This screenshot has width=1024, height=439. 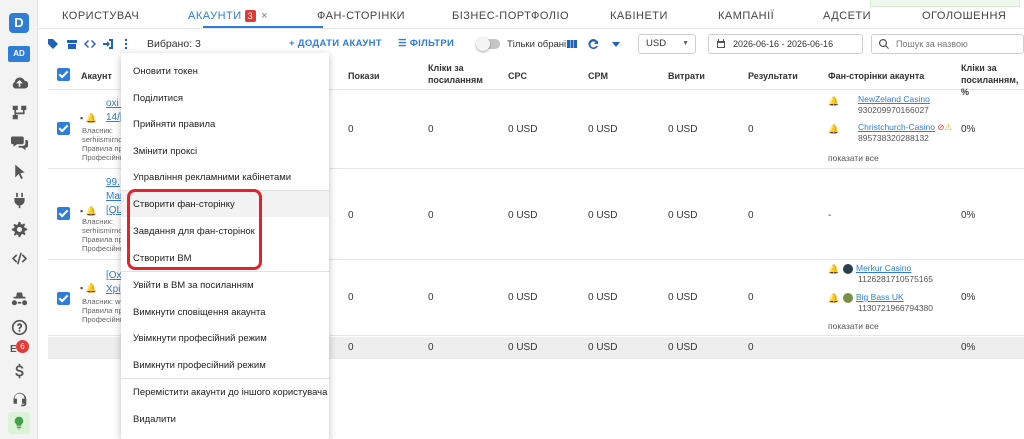 I want to click on logo-icon: D, so click(x=19, y=23).